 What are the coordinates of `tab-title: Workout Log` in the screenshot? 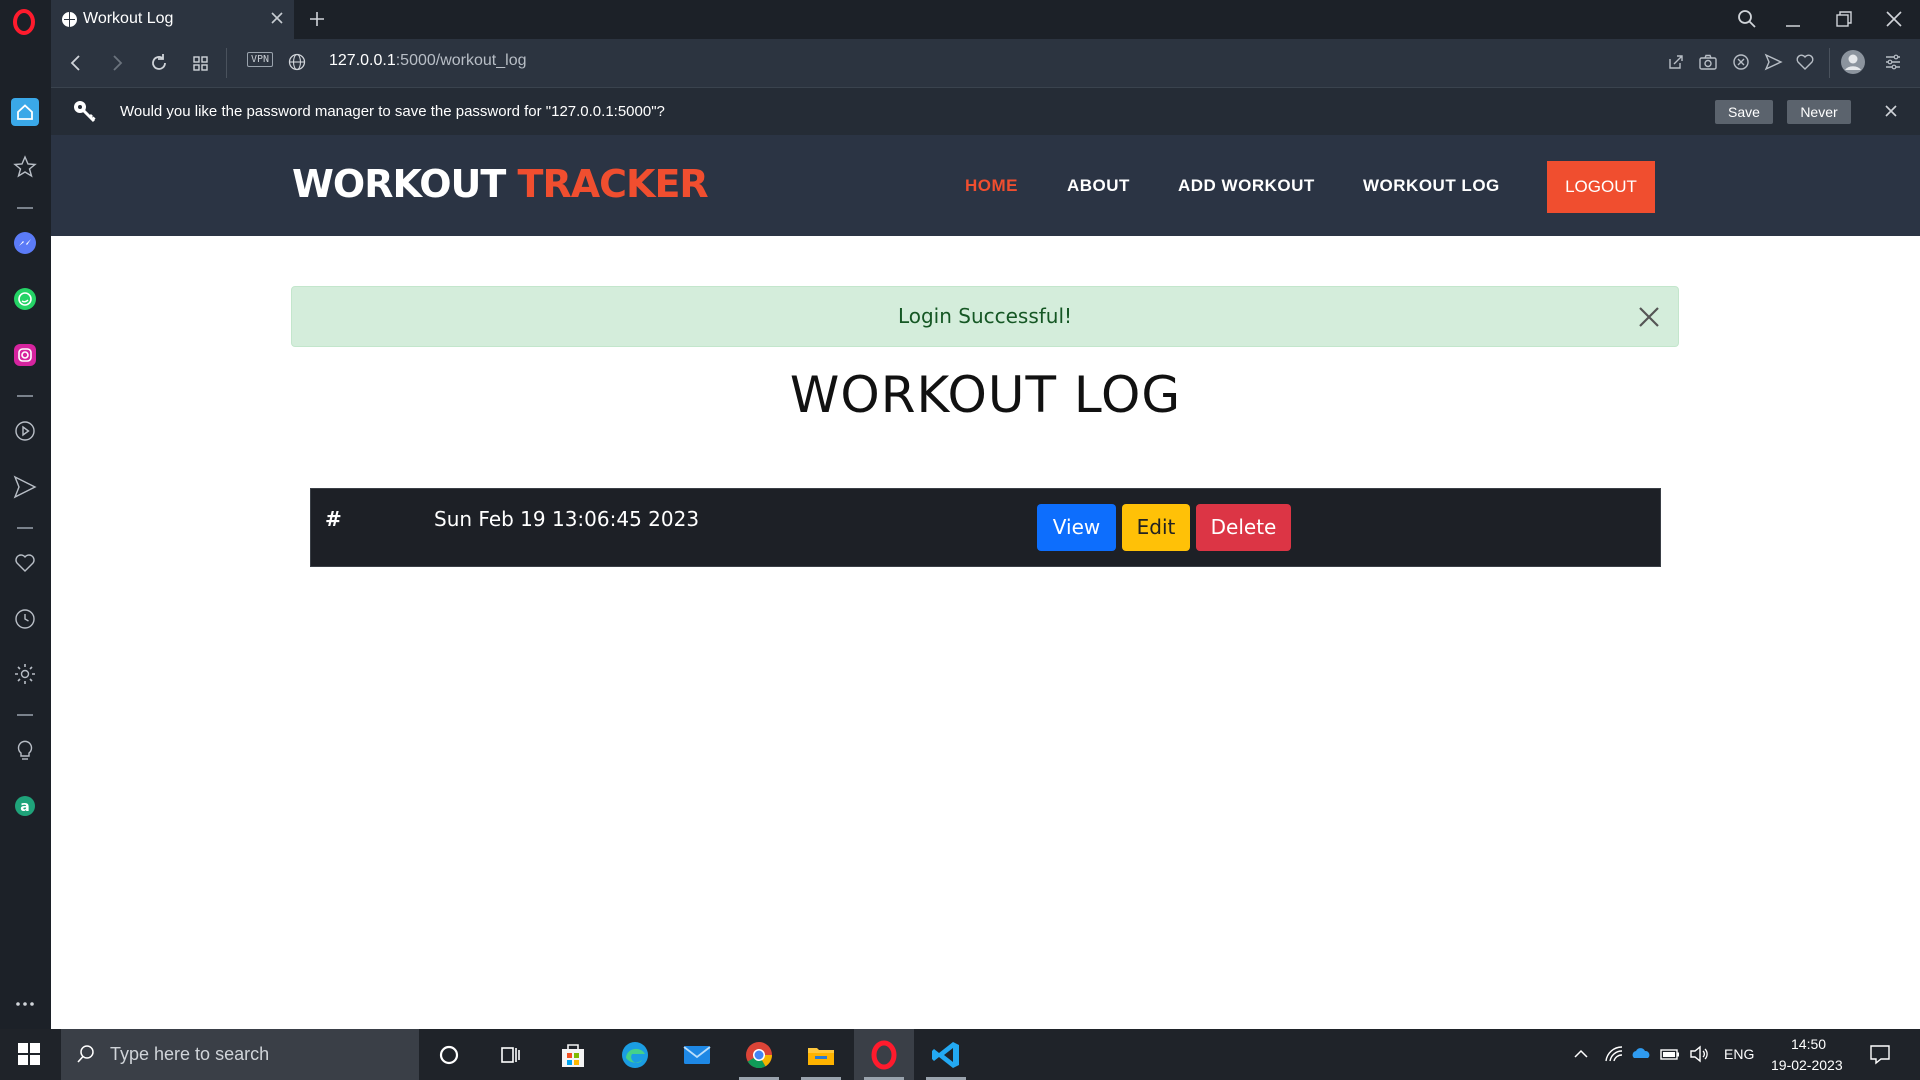 It's located at (128, 18).